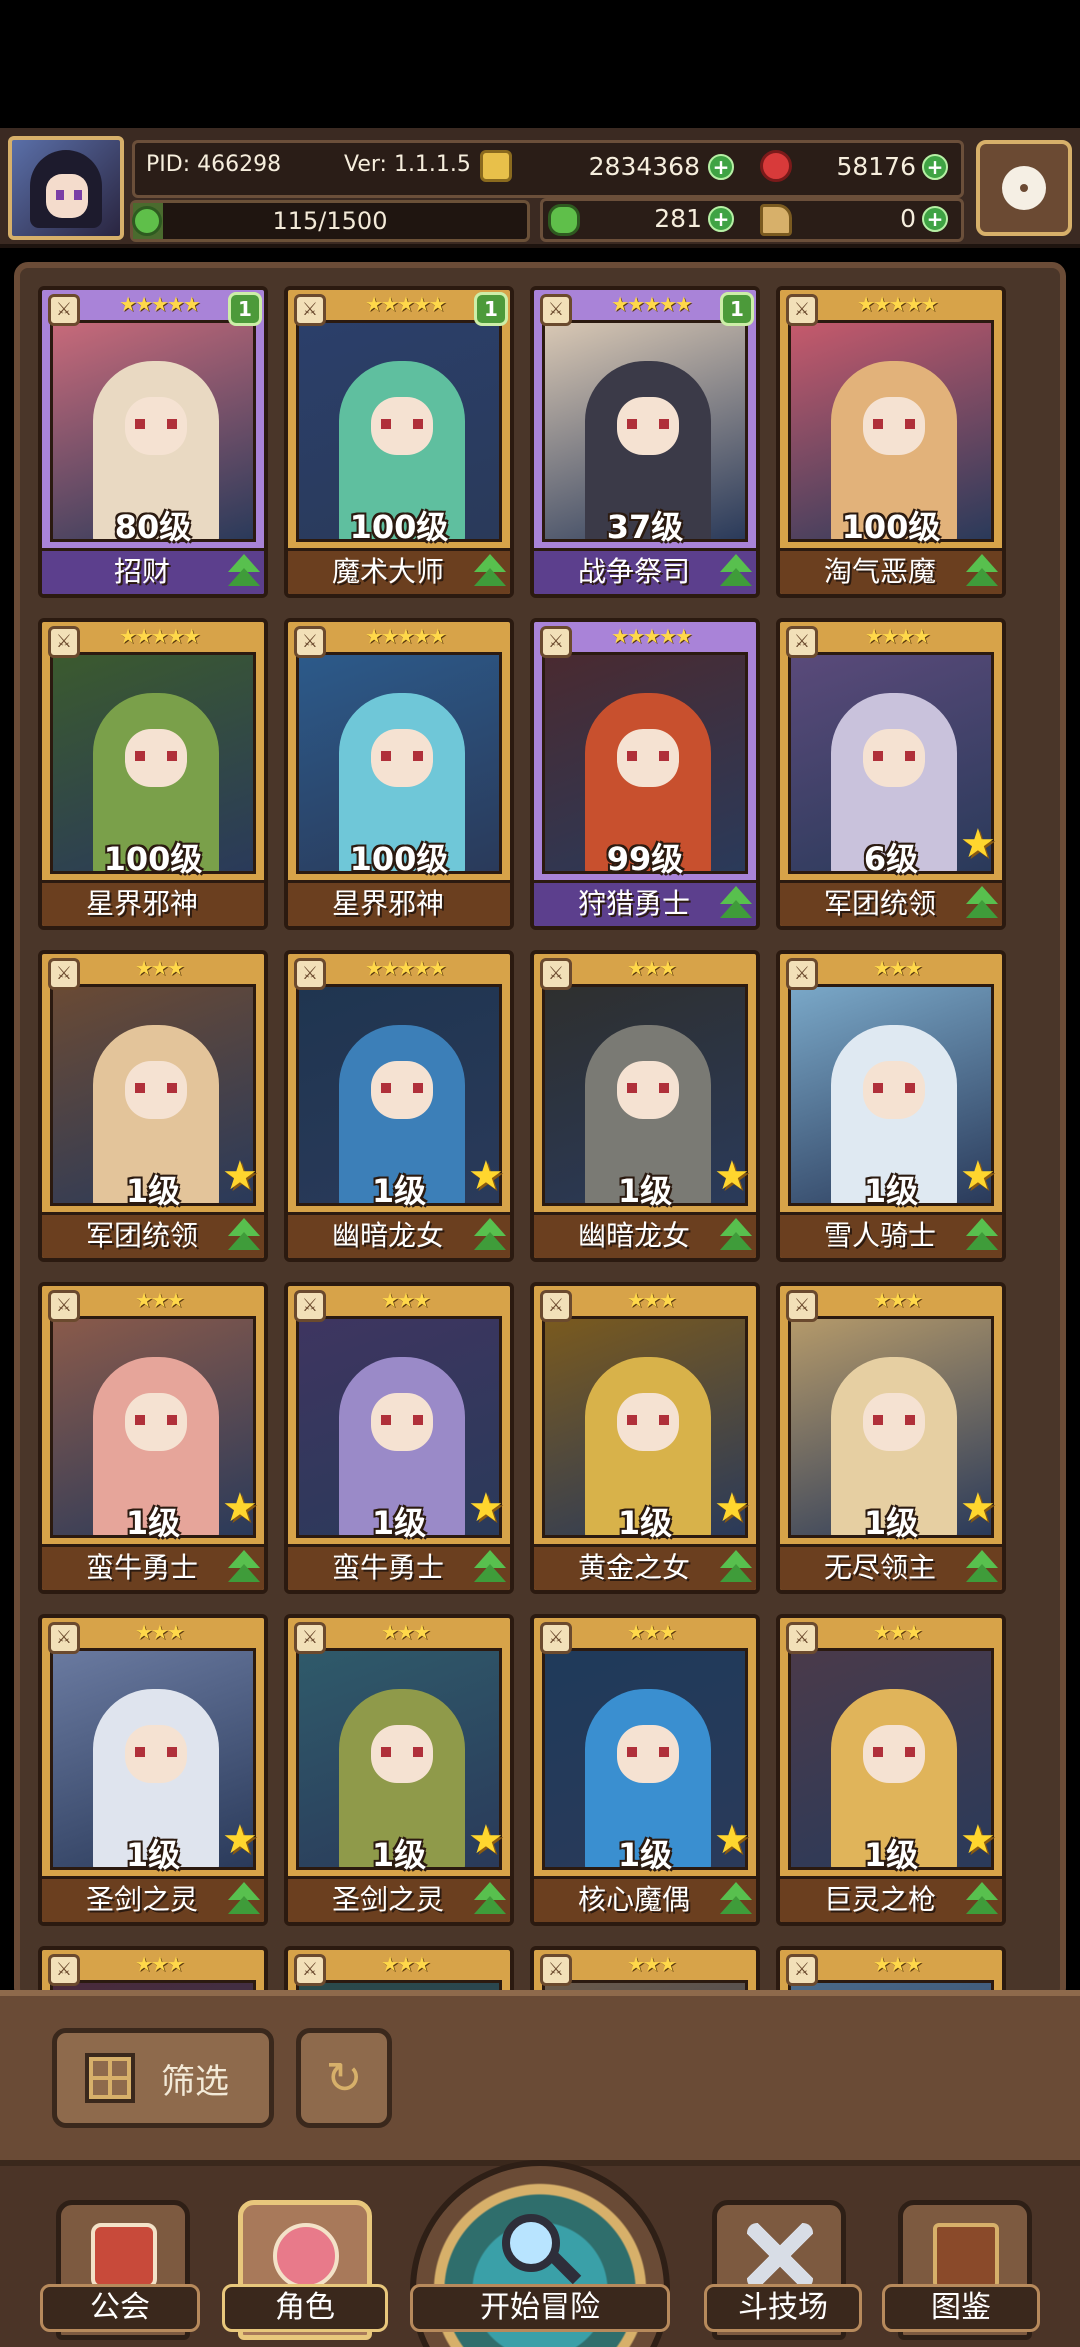 Image resolution: width=1080 pixels, height=2347 pixels. What do you see at coordinates (540, 64) in the screenshot?
I see `status-bar` at bounding box center [540, 64].